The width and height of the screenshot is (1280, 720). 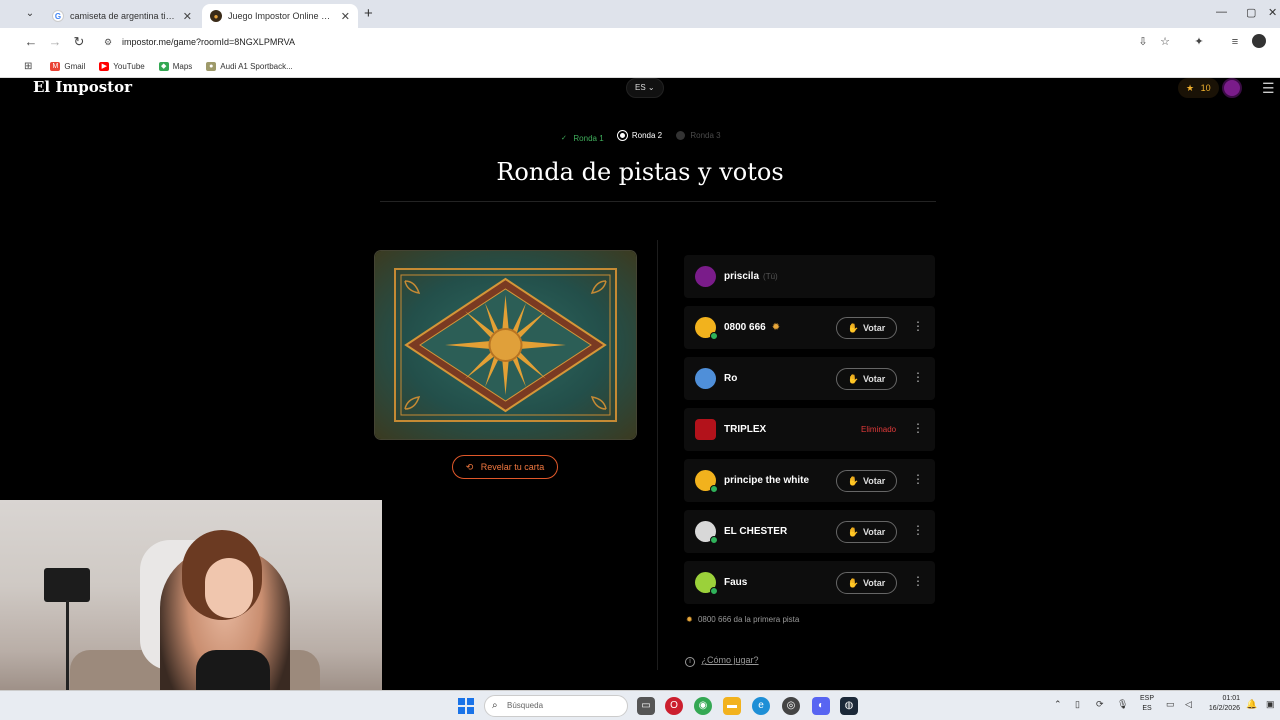 What do you see at coordinates (104, 66) in the screenshot?
I see `youtube-icon: ▶` at bounding box center [104, 66].